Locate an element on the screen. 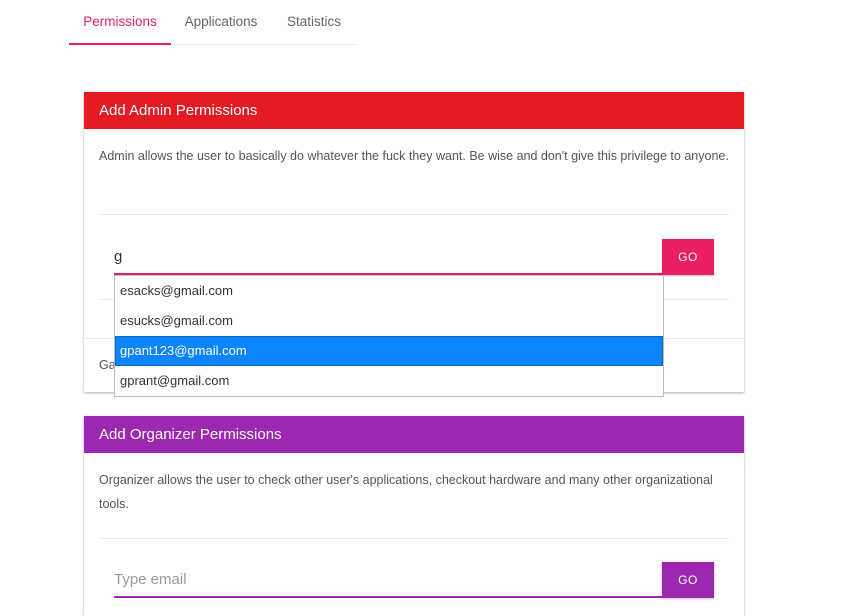 The width and height of the screenshot is (844, 616). organizer-email-field-wrapper is located at coordinates (388, 580).